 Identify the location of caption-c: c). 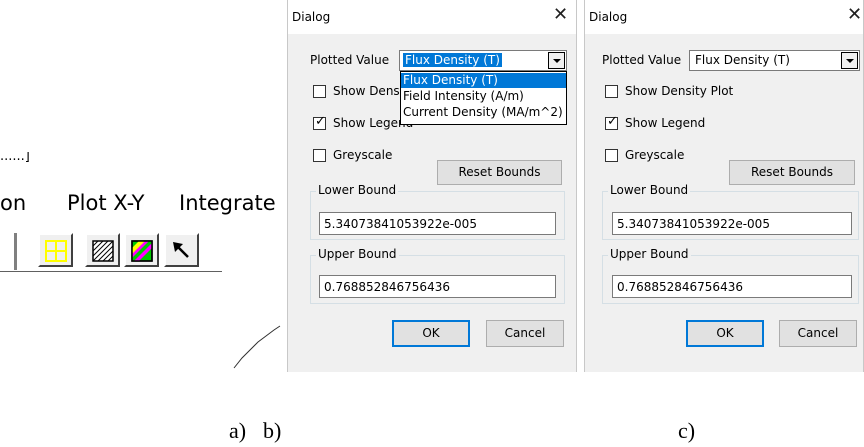
(687, 430).